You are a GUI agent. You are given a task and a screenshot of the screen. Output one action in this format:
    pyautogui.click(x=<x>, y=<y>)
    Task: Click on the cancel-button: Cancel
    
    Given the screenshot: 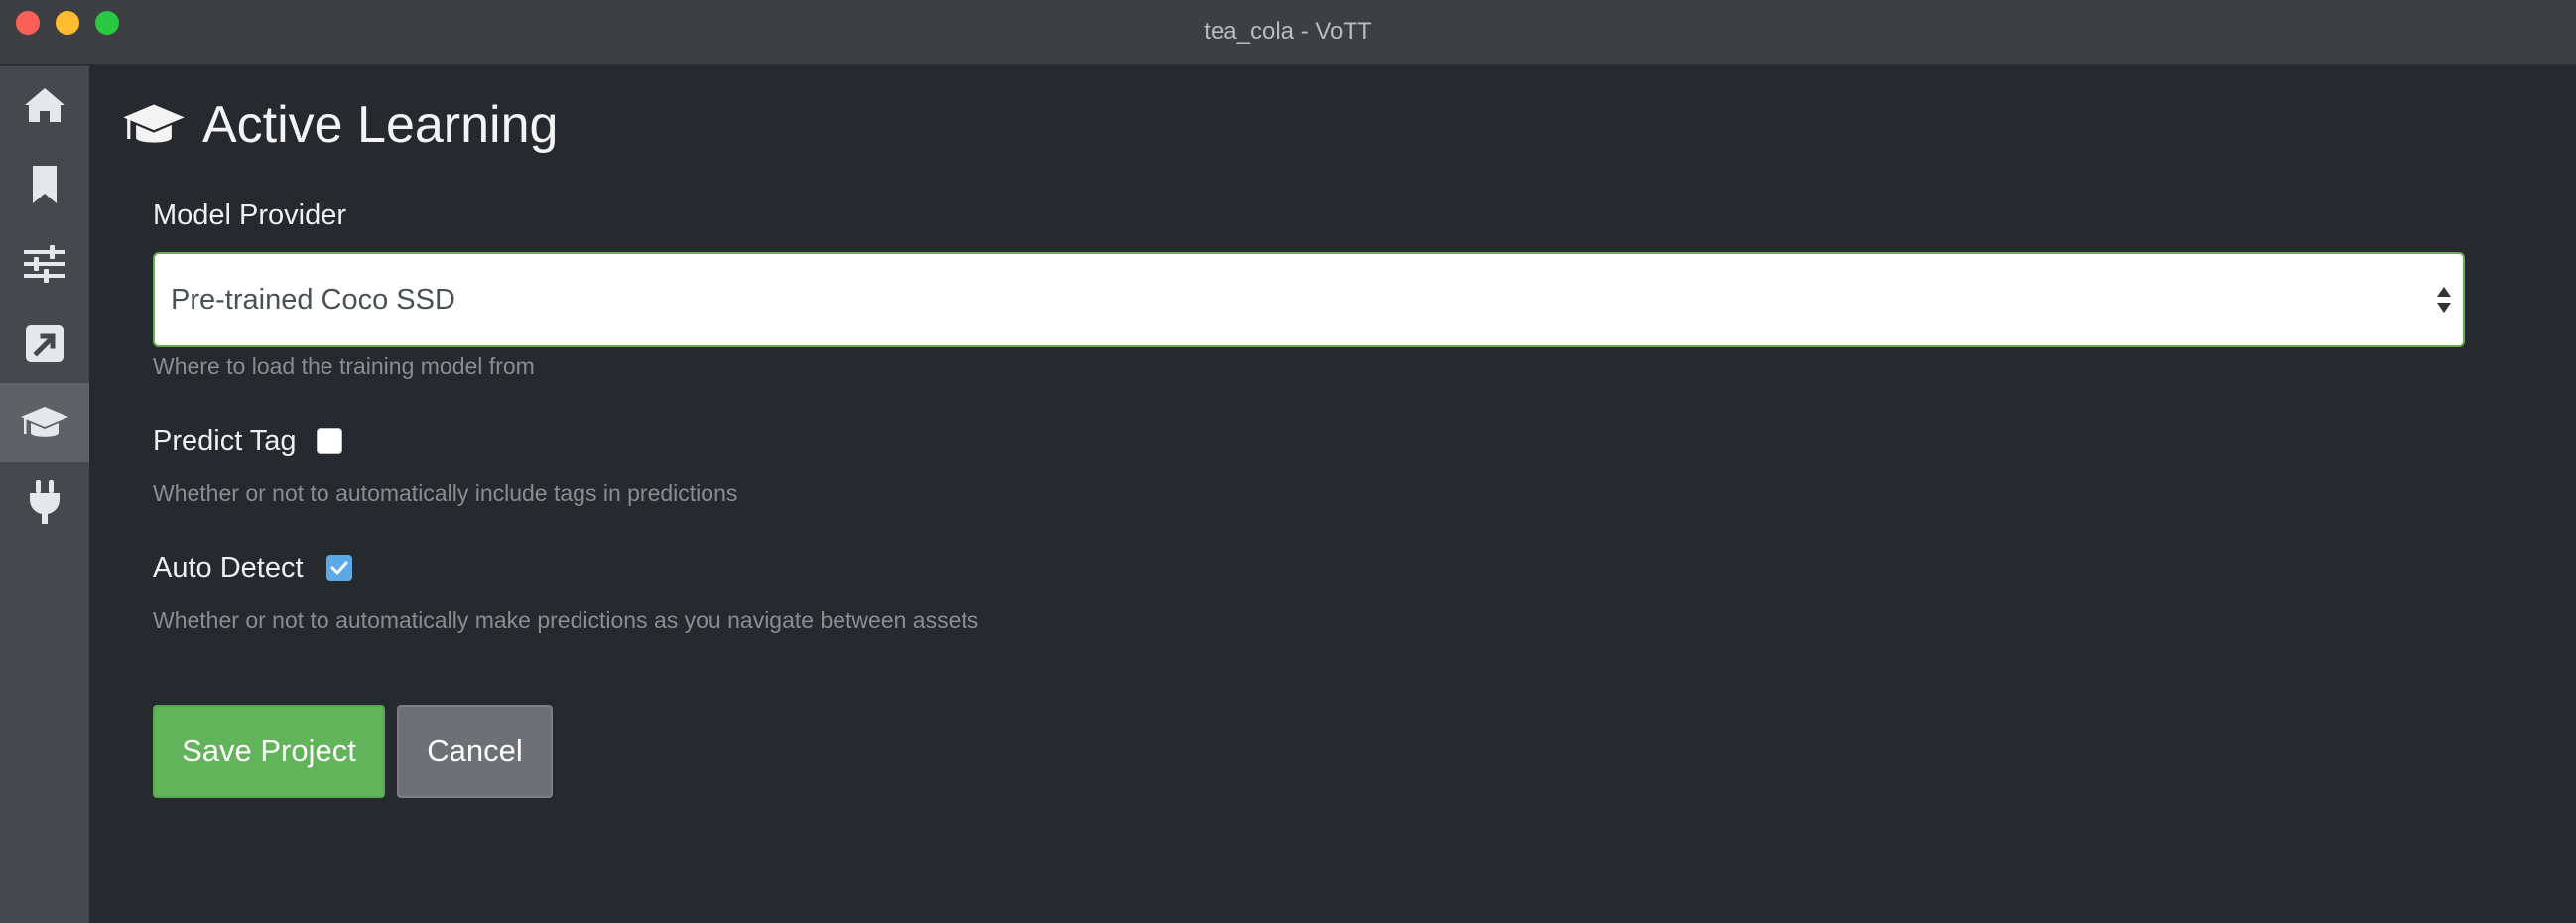 What is the action you would take?
    pyautogui.click(x=475, y=751)
    